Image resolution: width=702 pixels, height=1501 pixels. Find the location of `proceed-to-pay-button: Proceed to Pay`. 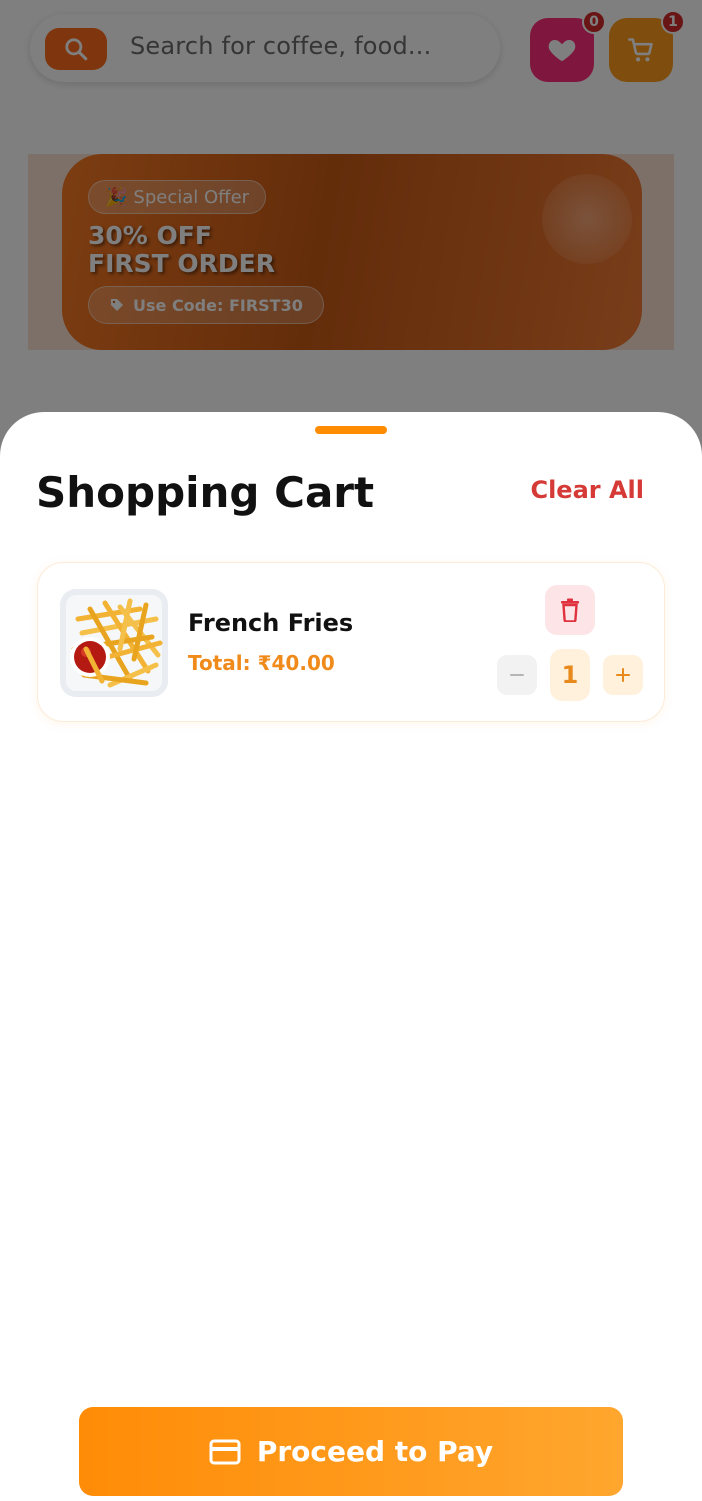

proceed-to-pay-button: Proceed to Pay is located at coordinates (351, 1451).